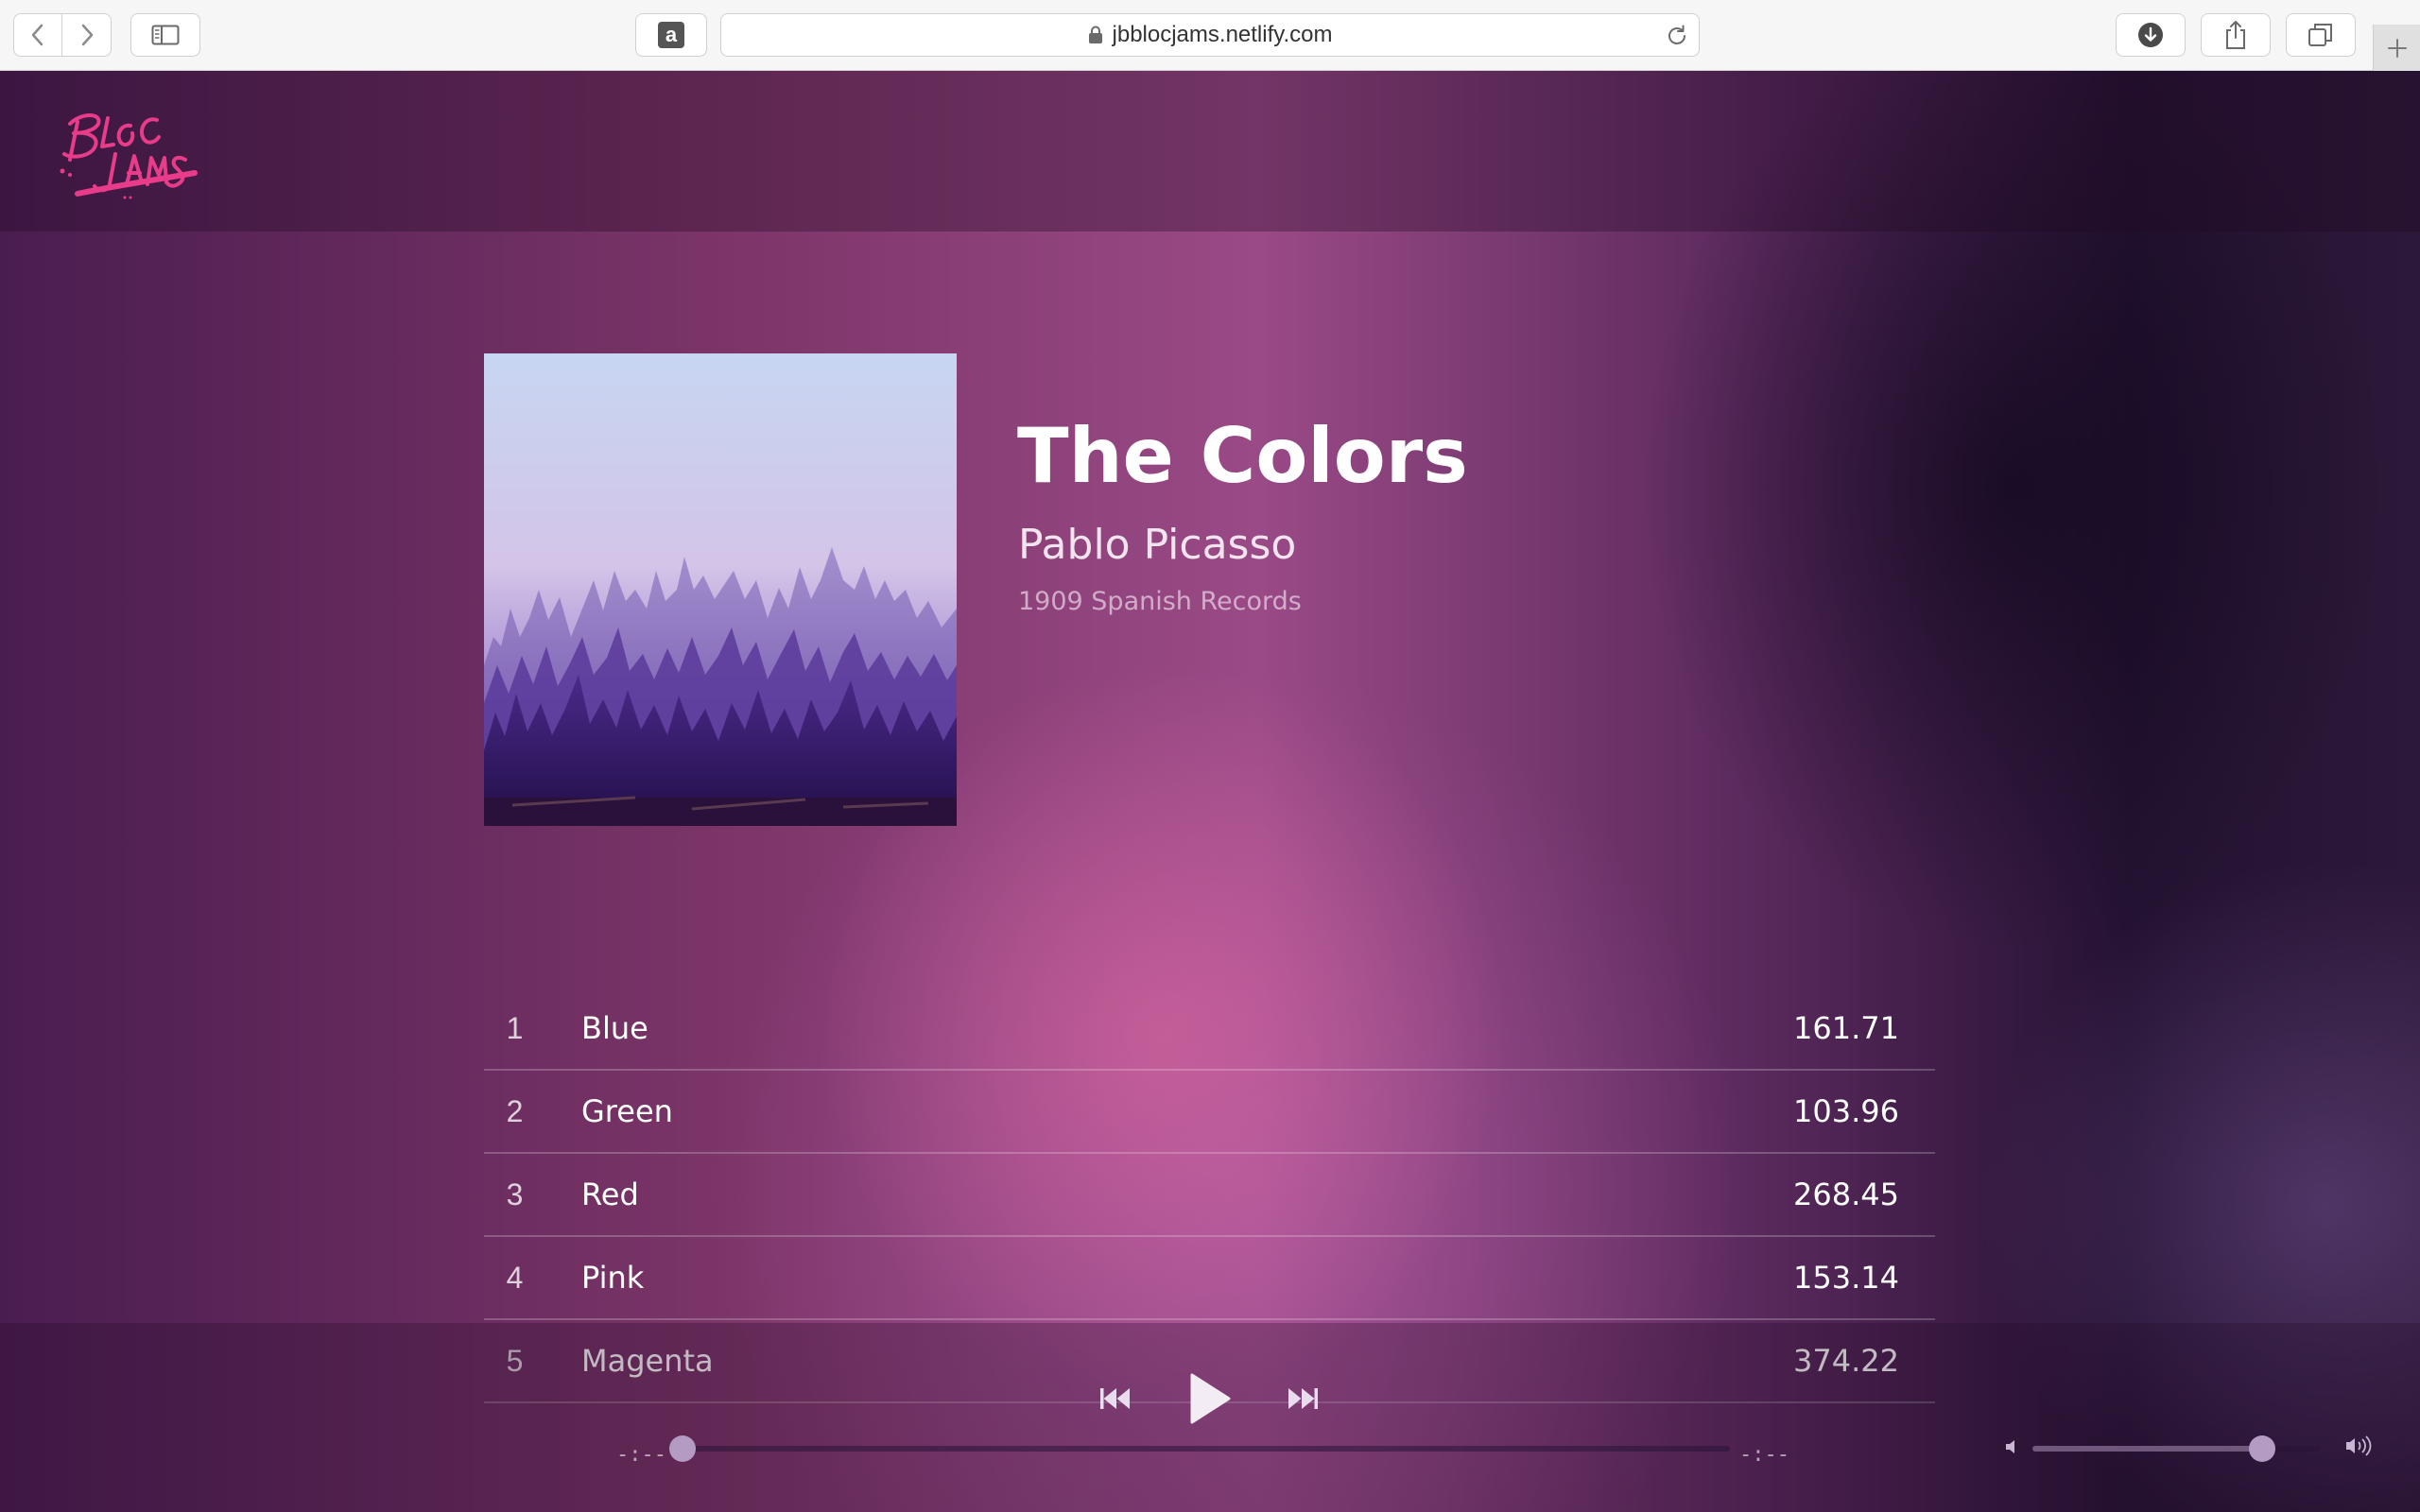 This screenshot has width=2420, height=1512. Describe the element at coordinates (514, 1028) in the screenshot. I see `song-number: 1` at that location.